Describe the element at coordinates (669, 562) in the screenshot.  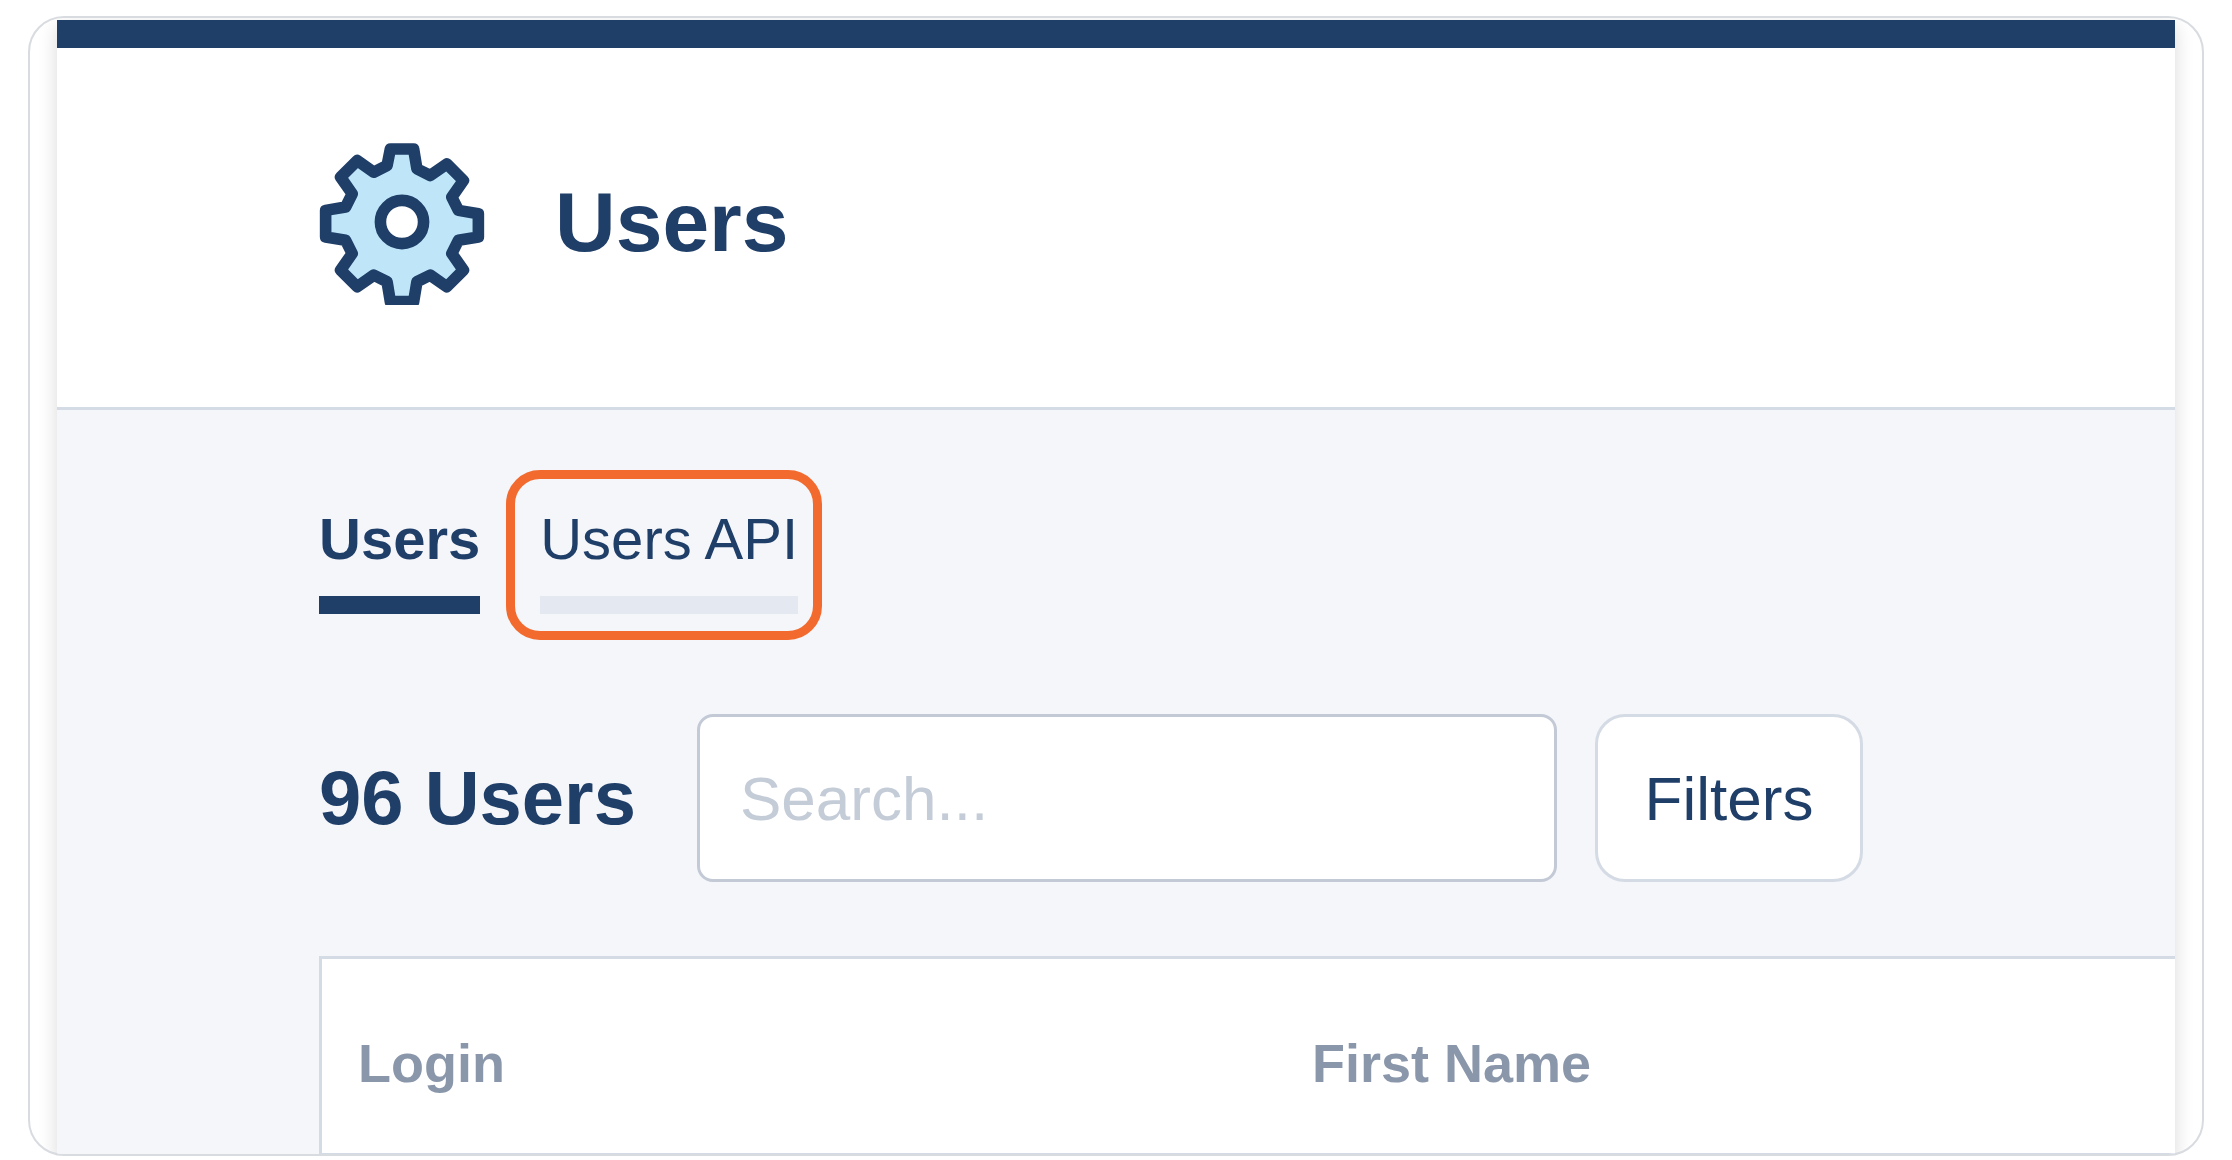
I see `tab: Users API` at that location.